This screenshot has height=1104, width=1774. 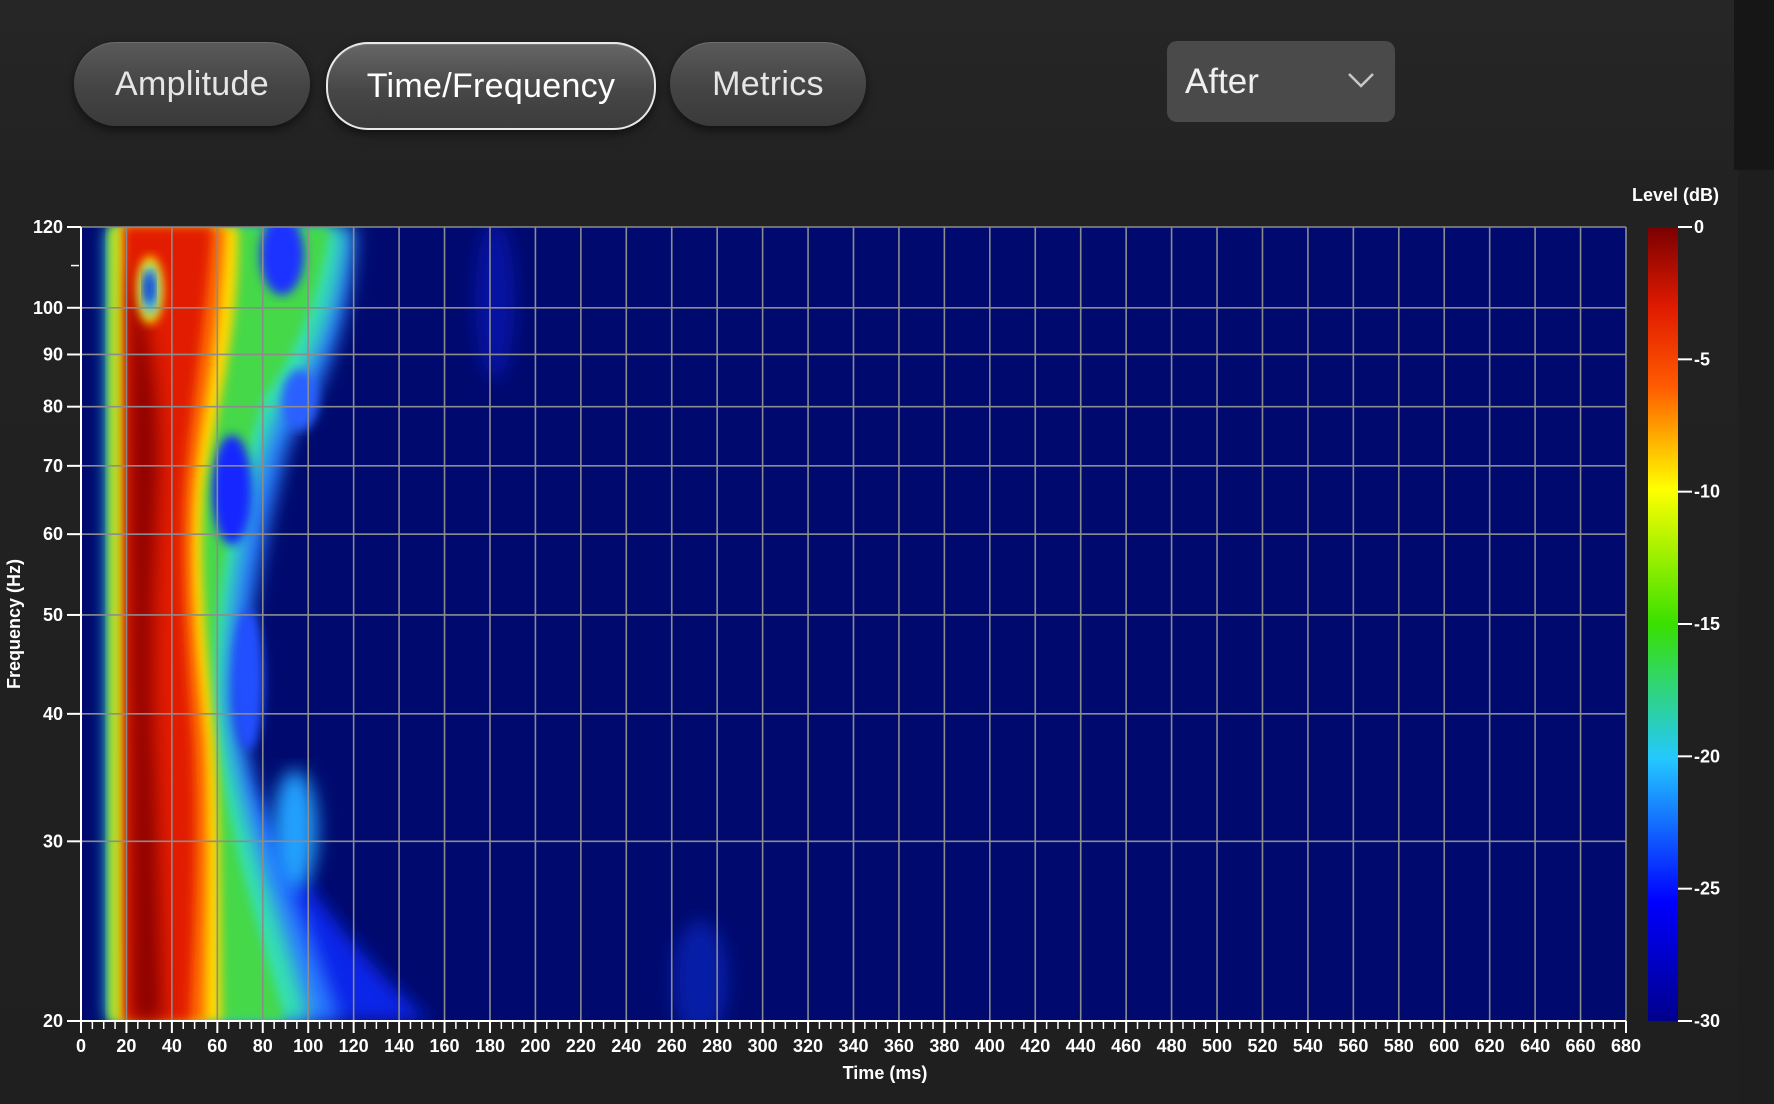 What do you see at coordinates (535, 1046) in the screenshot?
I see `x-tick-label: 200` at bounding box center [535, 1046].